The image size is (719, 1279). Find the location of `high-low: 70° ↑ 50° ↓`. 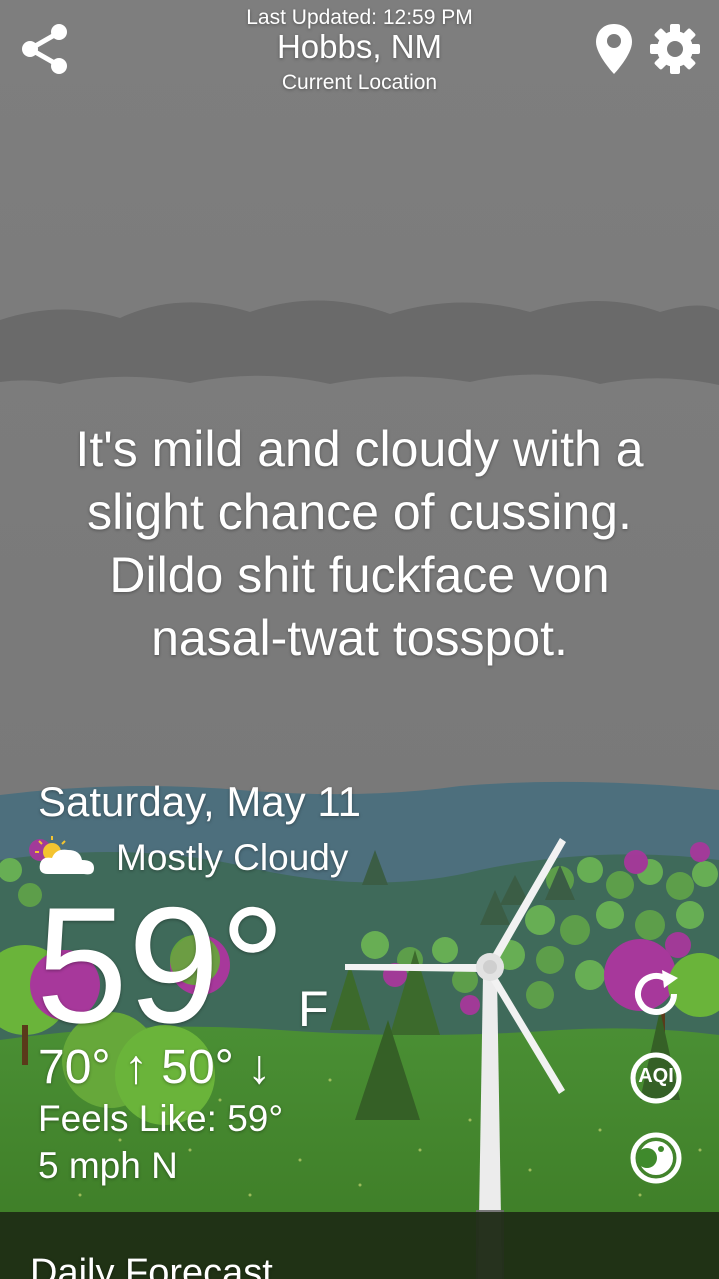

high-low: 70° ↑ 50° ↓ is located at coordinates (154, 1067).